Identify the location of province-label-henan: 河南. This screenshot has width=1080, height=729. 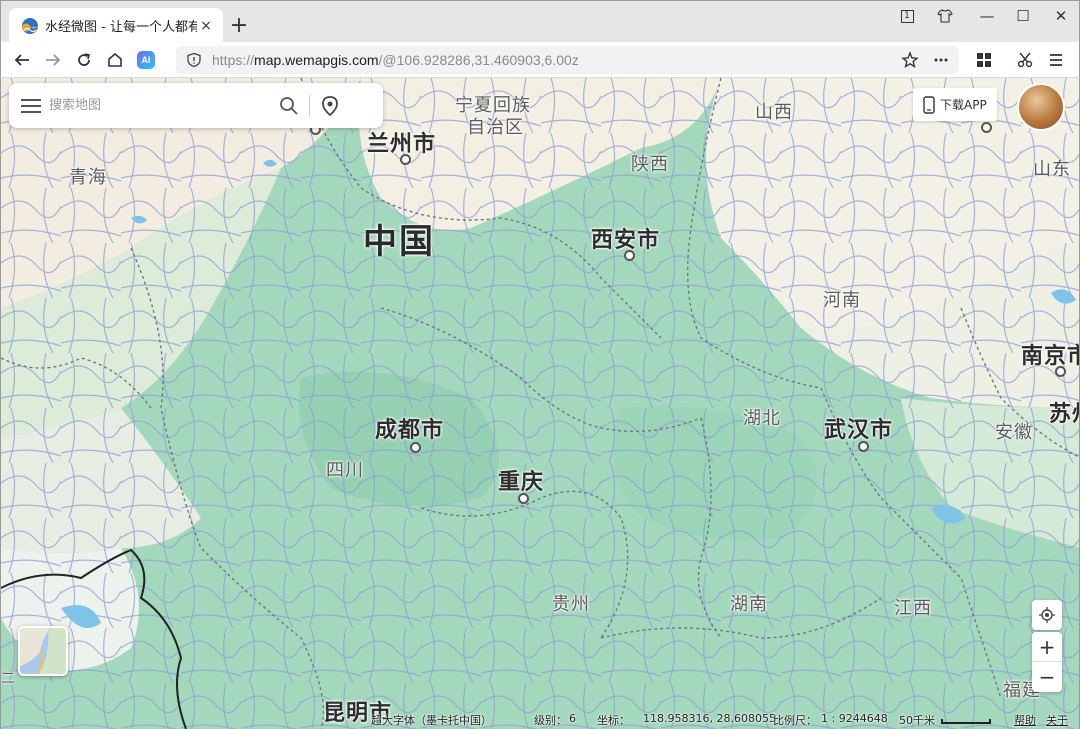
(842, 300).